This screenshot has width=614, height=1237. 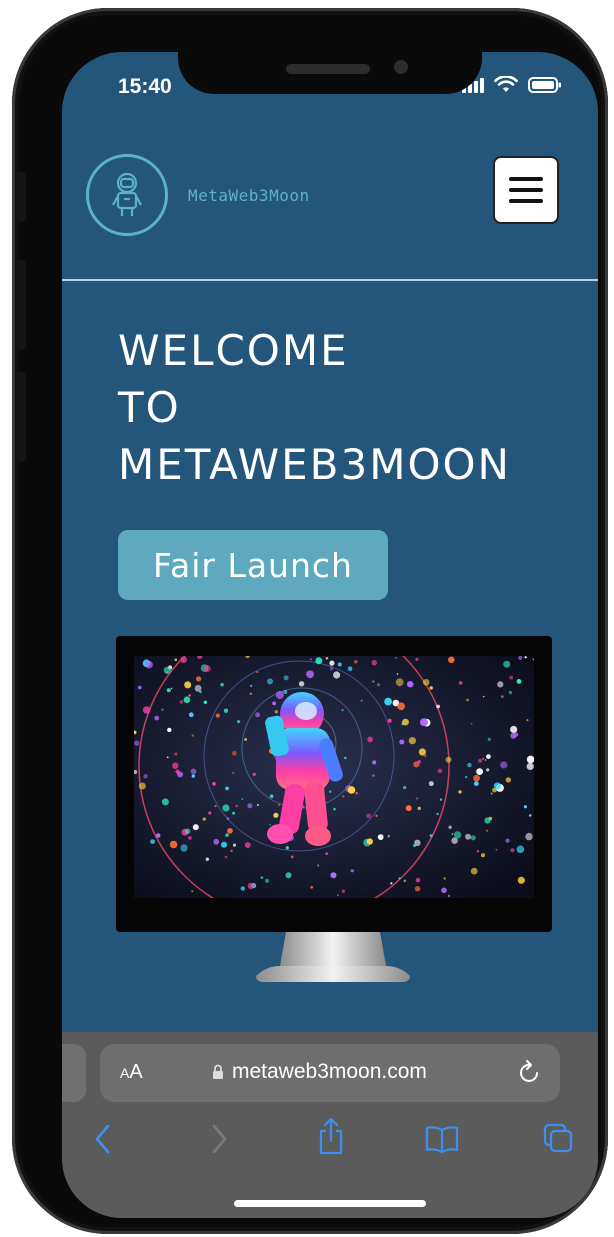 I want to click on brand-name: MetaWeb3Moon, so click(x=249, y=195).